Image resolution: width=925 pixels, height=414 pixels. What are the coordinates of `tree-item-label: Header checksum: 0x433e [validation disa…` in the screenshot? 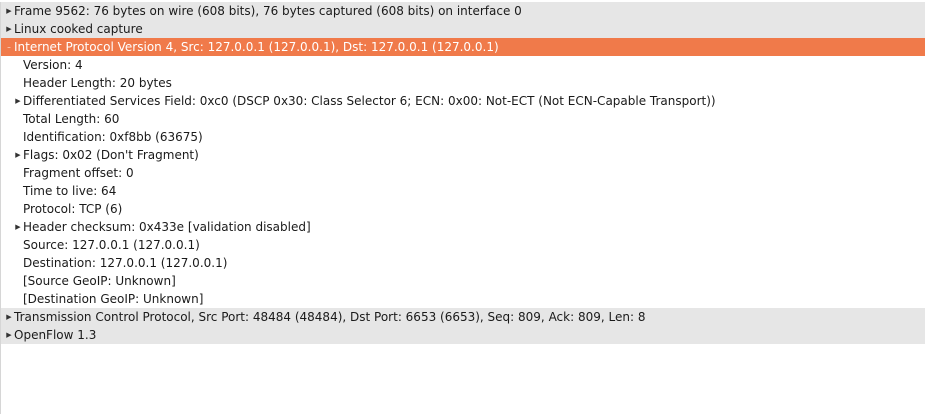 It's located at (167, 227).